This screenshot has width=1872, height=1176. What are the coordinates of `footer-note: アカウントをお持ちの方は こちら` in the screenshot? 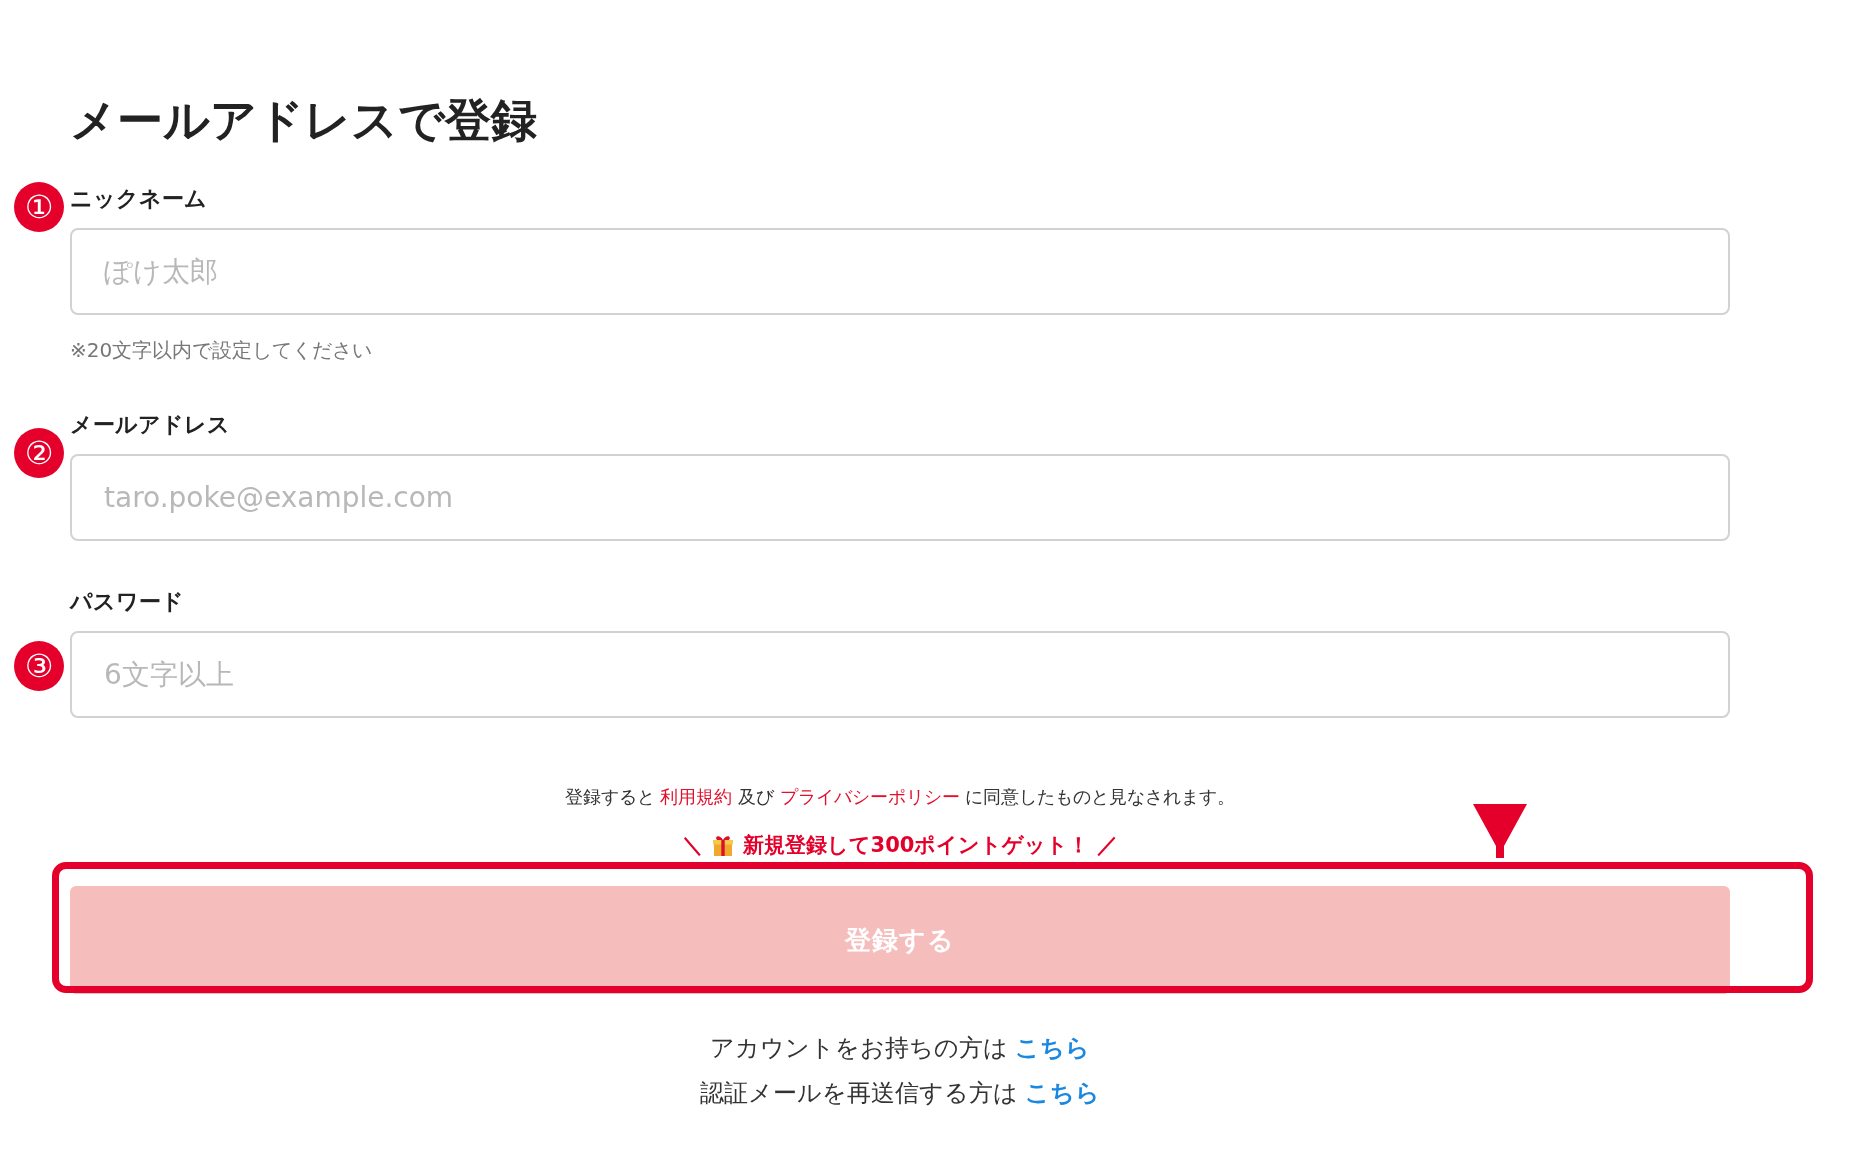 It's located at (900, 1048).